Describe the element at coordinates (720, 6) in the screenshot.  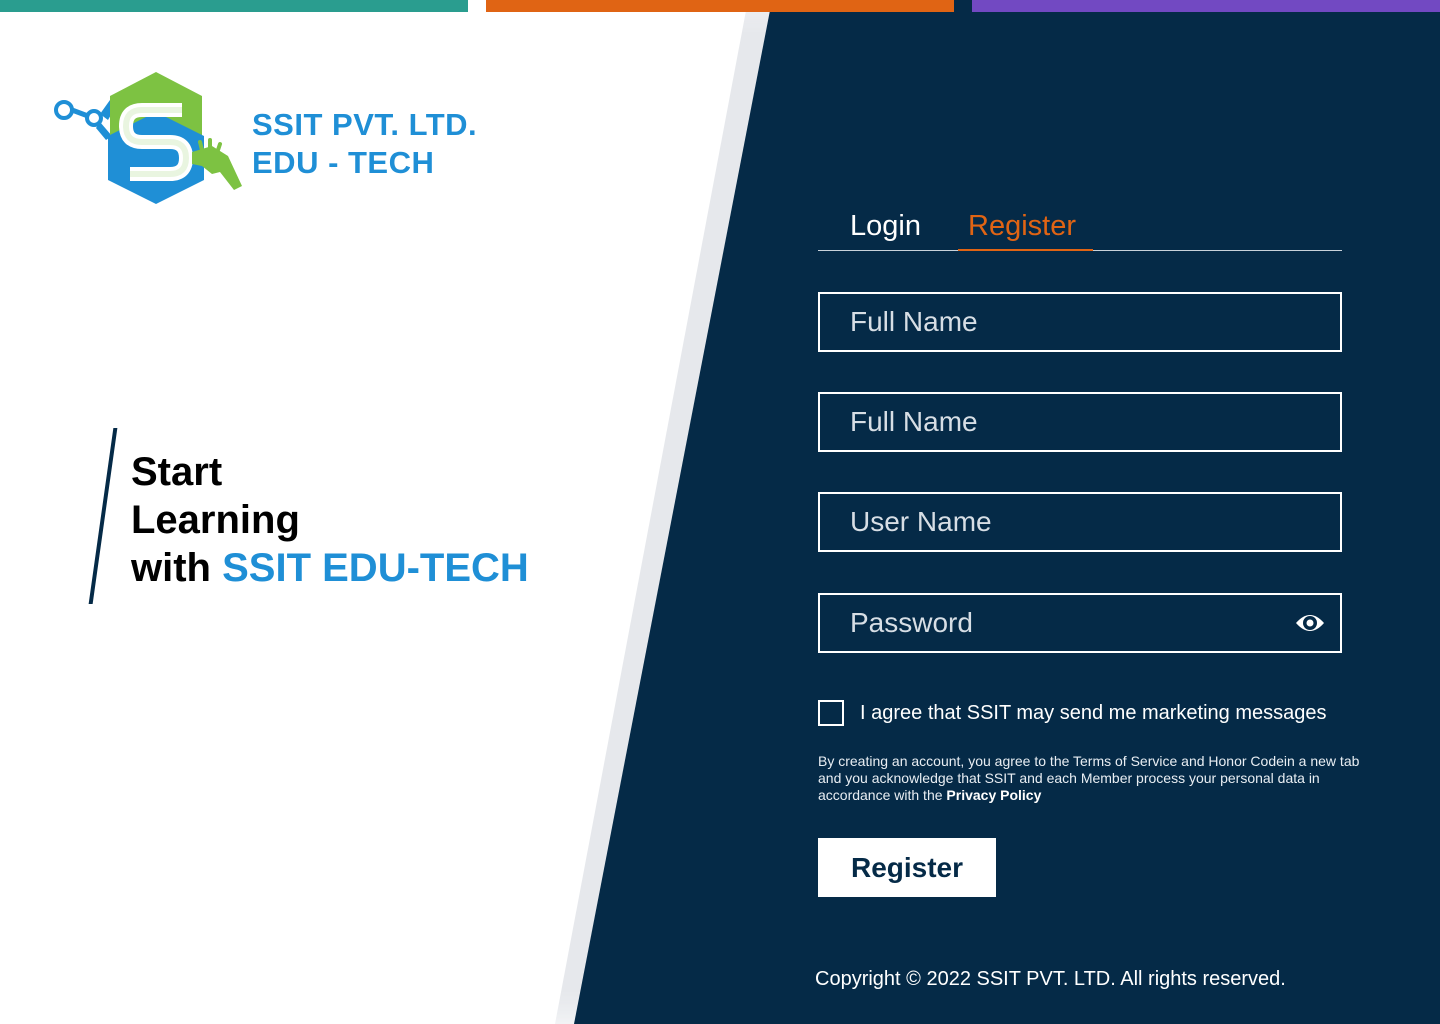
I see `top-strip-orange` at that location.